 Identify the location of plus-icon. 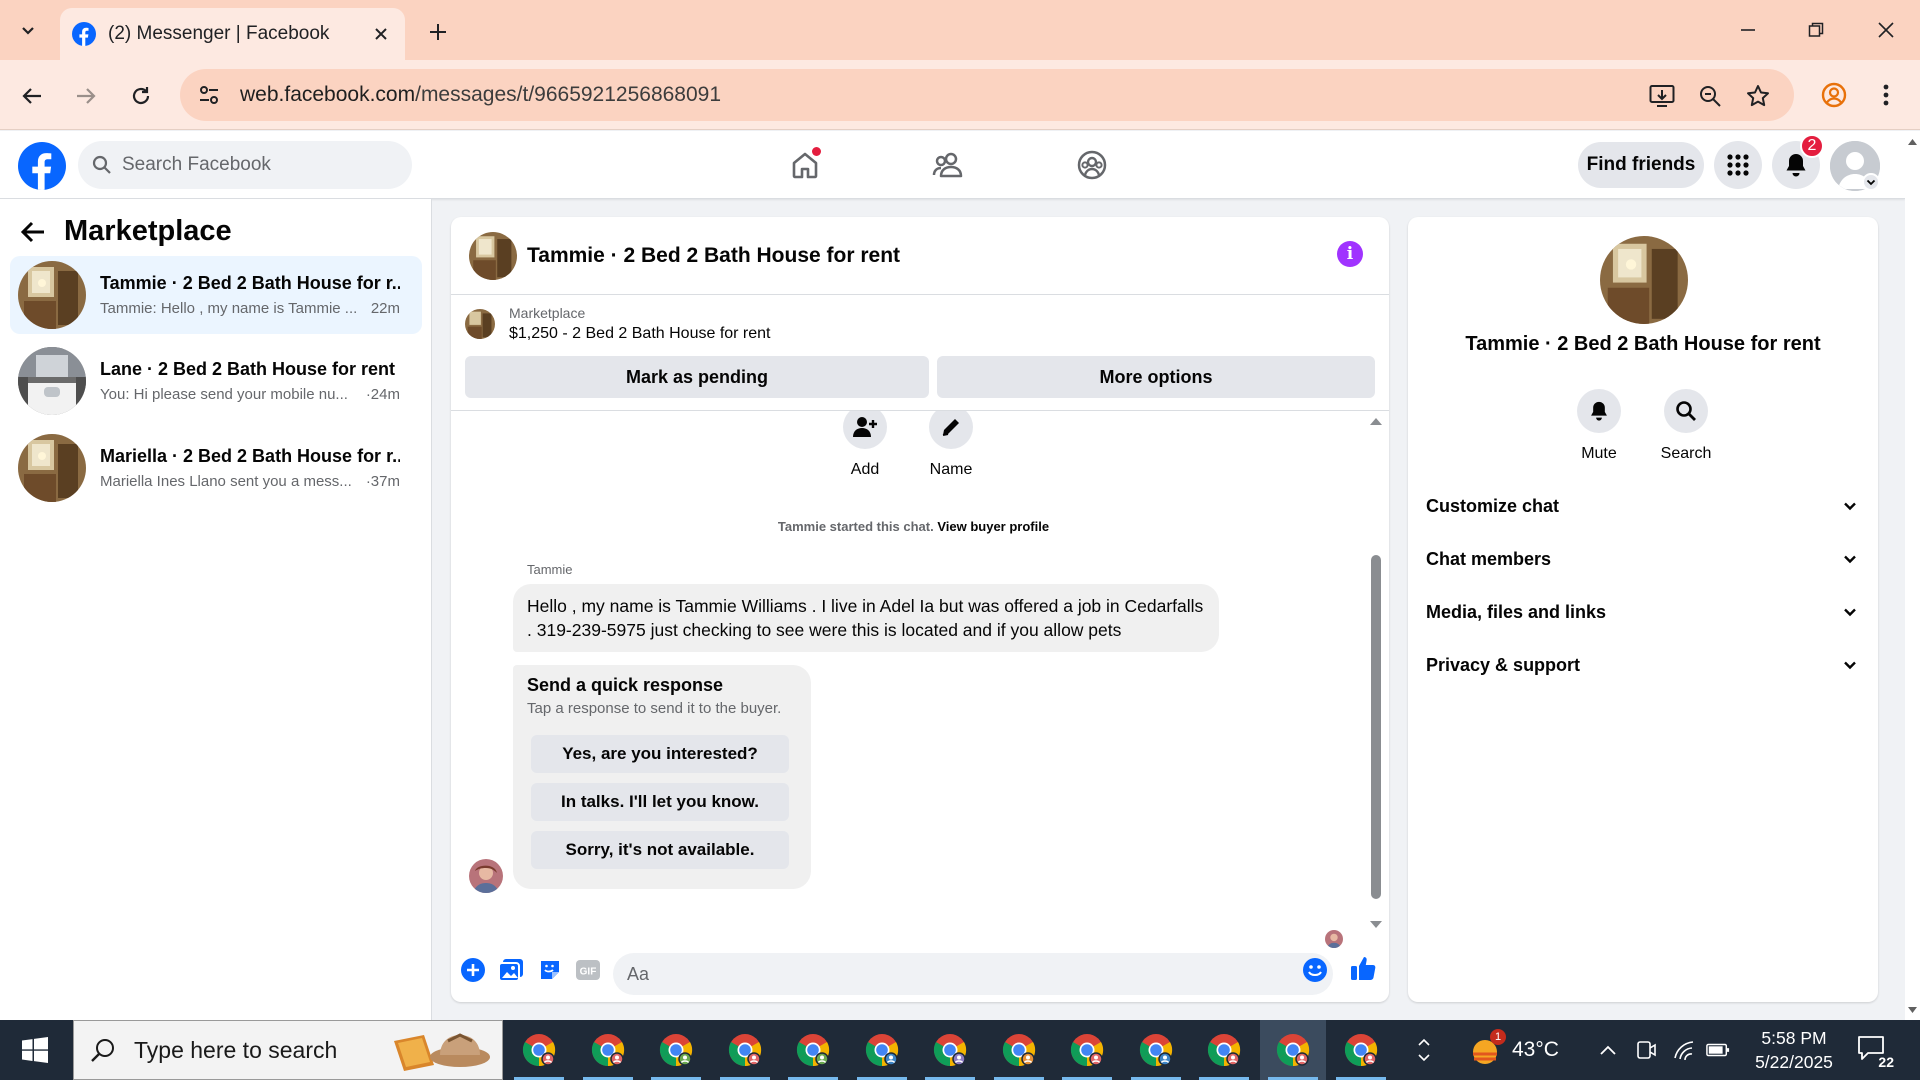
(438, 32).